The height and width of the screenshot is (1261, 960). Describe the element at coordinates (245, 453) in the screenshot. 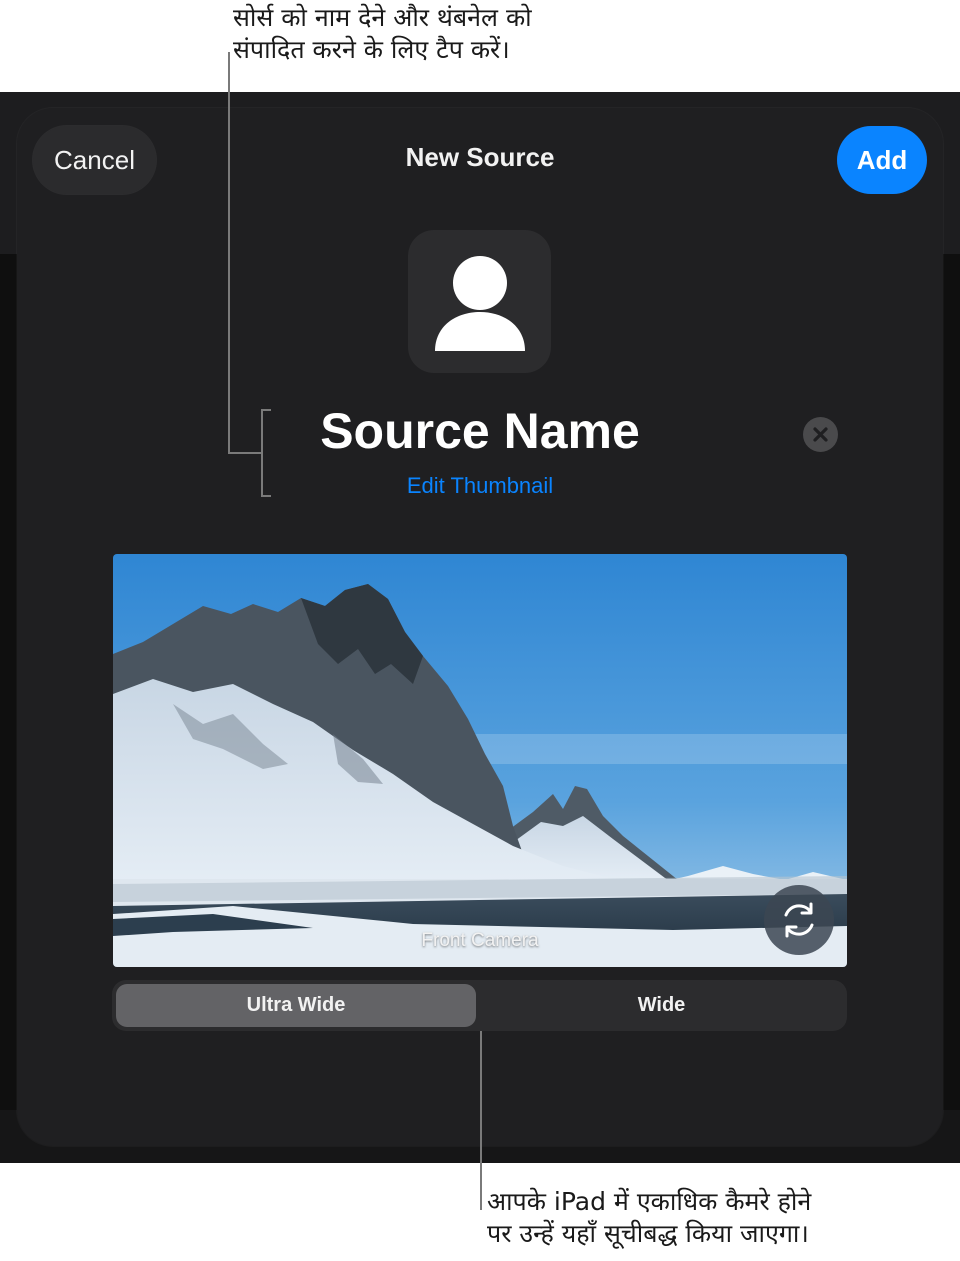

I see `top-callout-connector` at that location.